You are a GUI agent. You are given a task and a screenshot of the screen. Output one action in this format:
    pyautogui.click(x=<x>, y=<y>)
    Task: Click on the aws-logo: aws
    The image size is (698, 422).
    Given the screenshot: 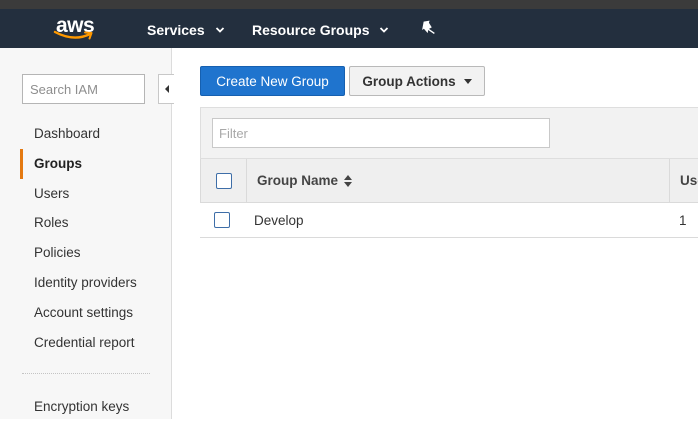 What is the action you would take?
    pyautogui.click(x=76, y=30)
    